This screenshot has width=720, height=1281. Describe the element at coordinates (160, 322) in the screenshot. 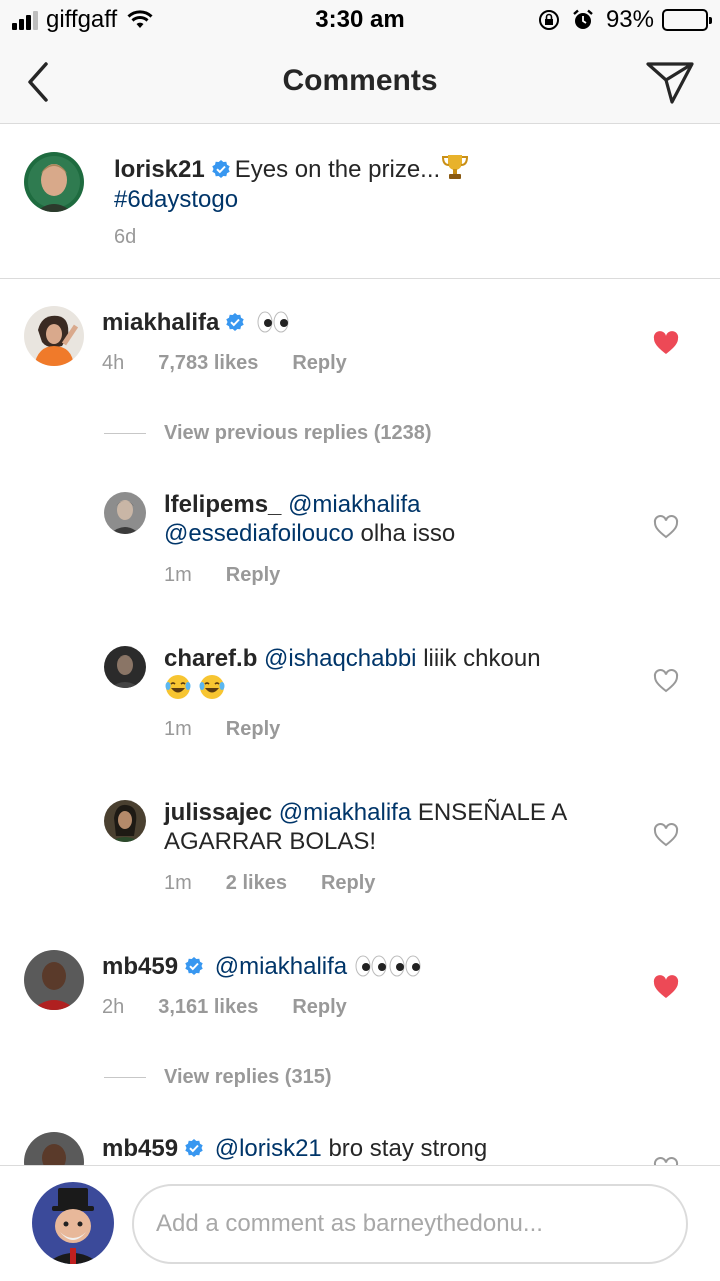

I see `comment-username: miakhalifa` at that location.